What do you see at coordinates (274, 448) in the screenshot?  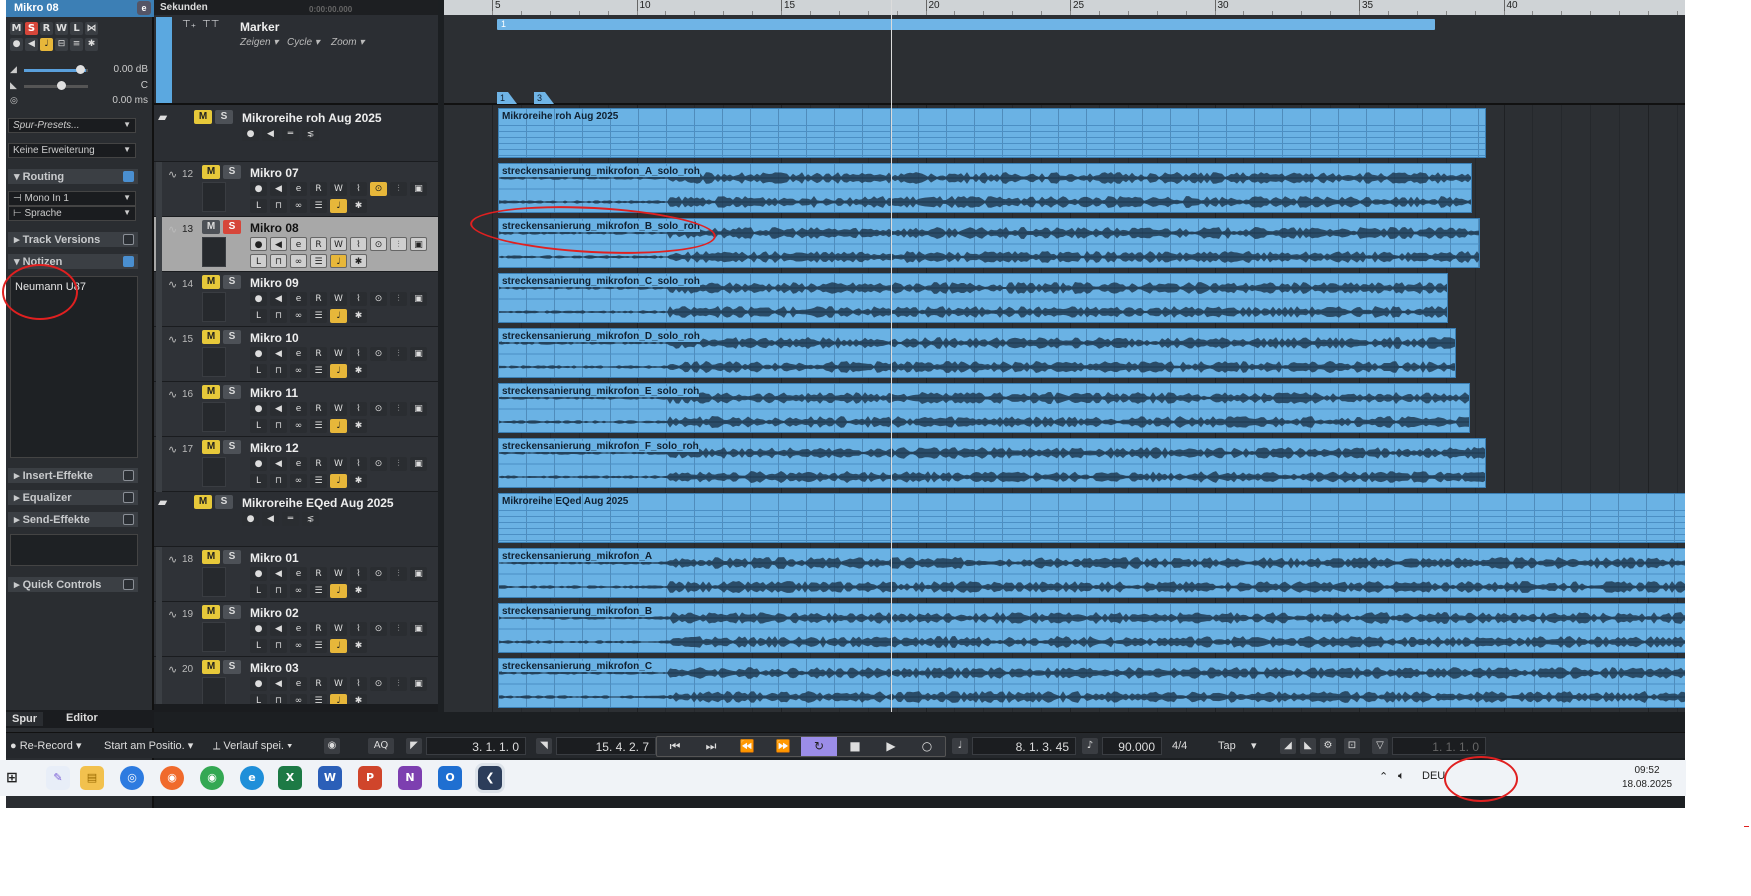 I see `track-name: Mikro 12` at bounding box center [274, 448].